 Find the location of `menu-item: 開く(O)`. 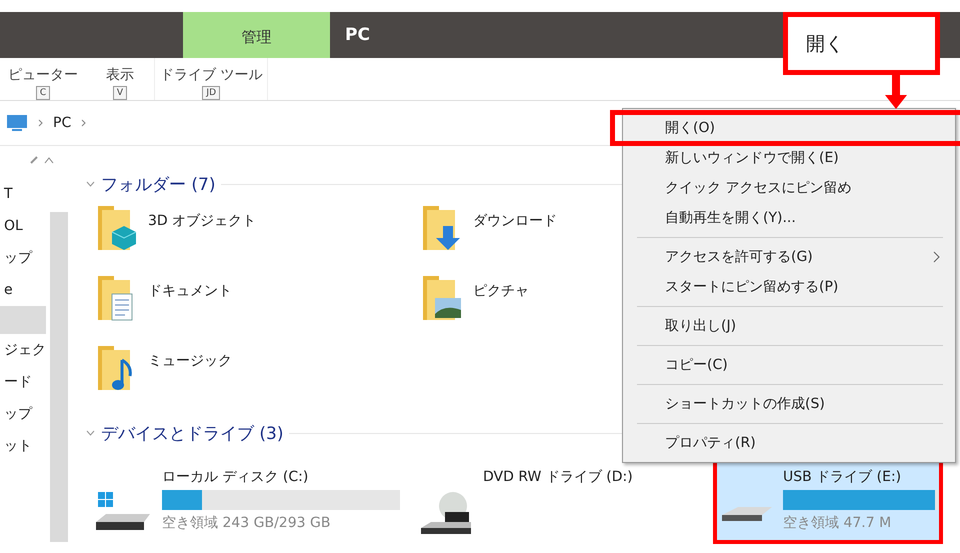

menu-item: 開く(O) is located at coordinates (786, 128).